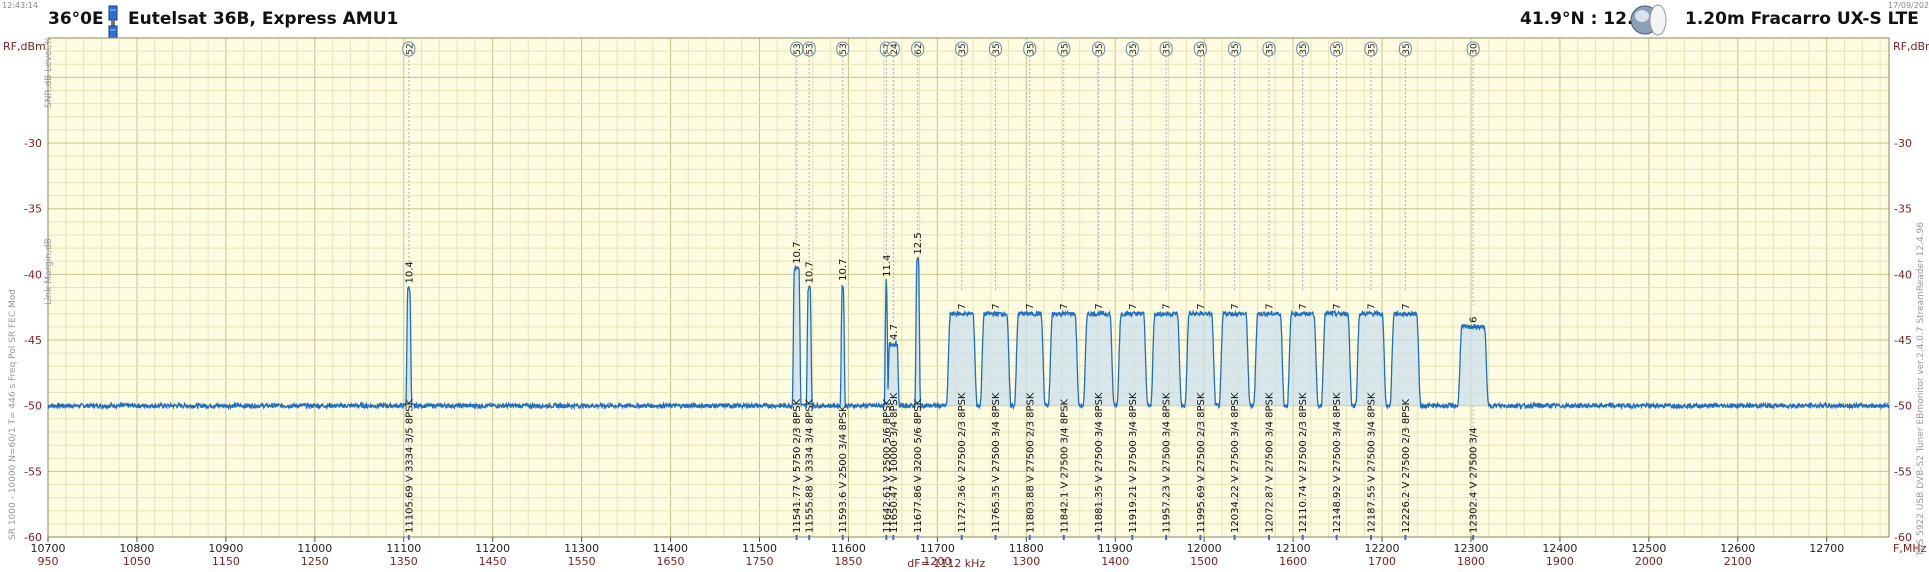  I want to click on if-tick-label: 1650, so click(671, 561).